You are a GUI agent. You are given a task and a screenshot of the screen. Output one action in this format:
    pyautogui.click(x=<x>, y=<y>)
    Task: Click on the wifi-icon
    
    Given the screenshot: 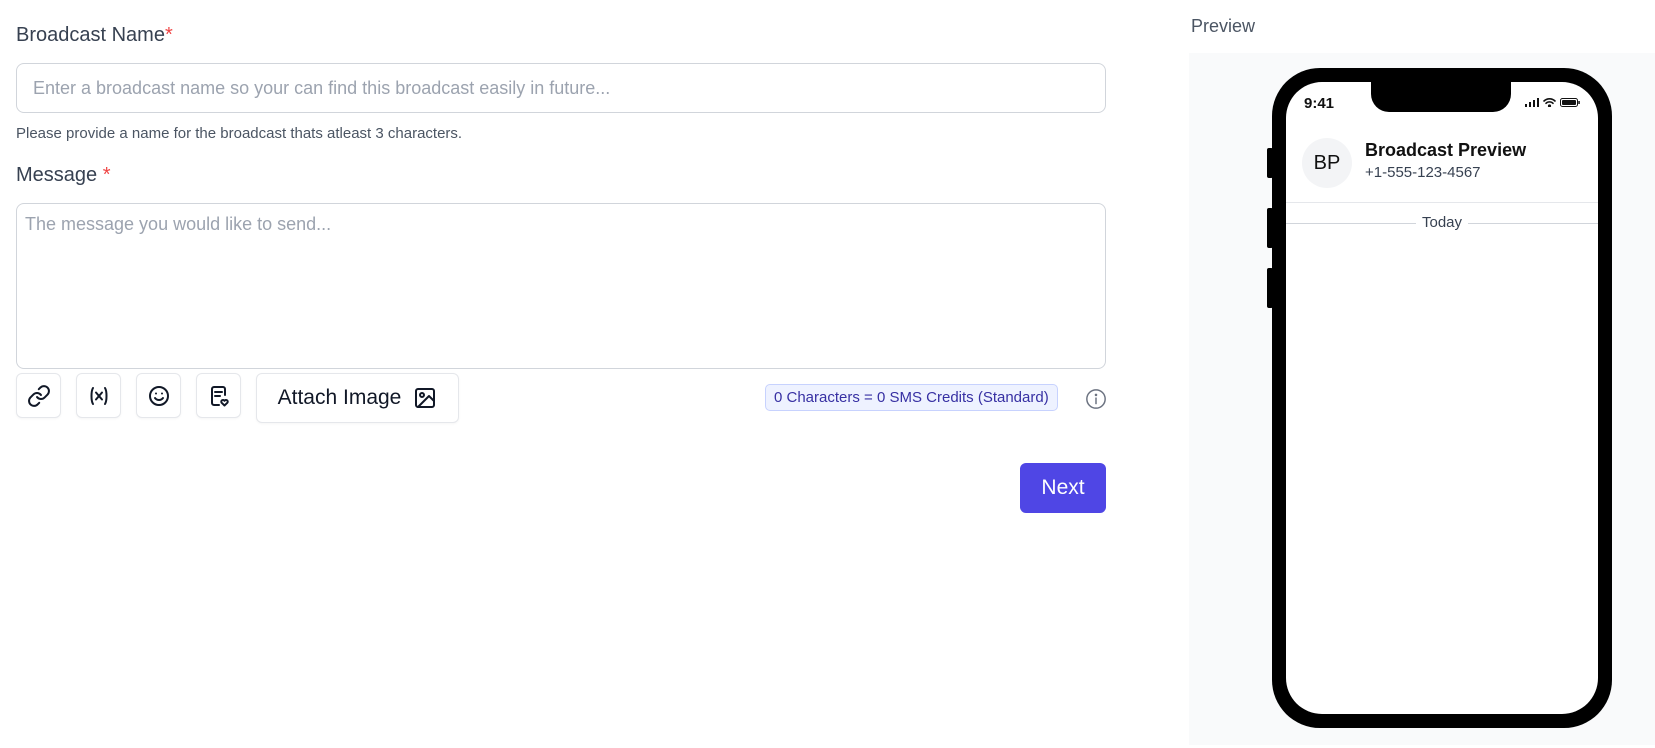 What is the action you would take?
    pyautogui.click(x=1549, y=102)
    